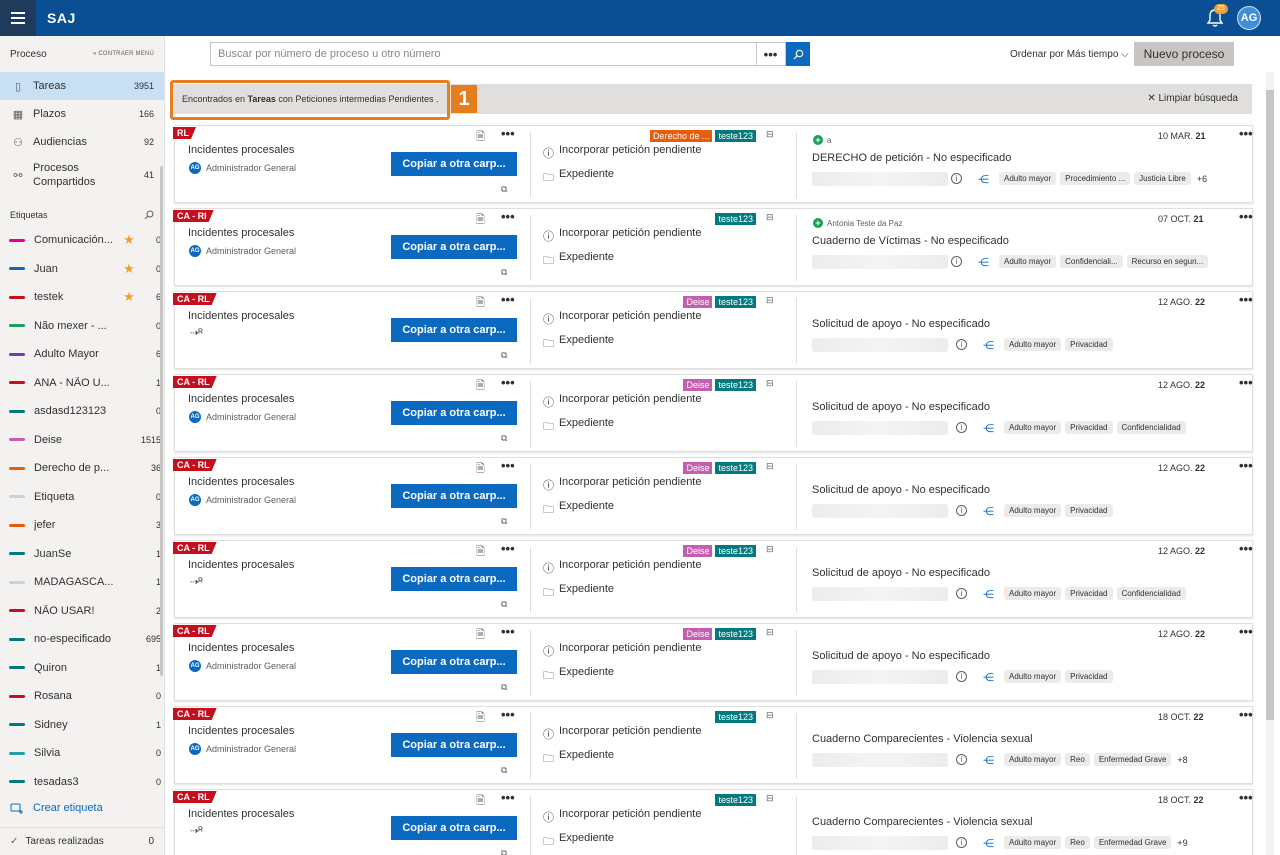 The image size is (1280, 855). What do you see at coordinates (798, 54) in the screenshot?
I see `search-button` at bounding box center [798, 54].